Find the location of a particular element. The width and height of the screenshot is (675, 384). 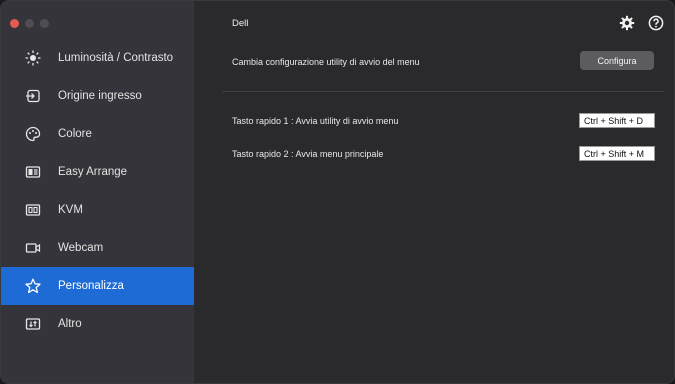

sidebar-item-label: KVM is located at coordinates (70, 210).